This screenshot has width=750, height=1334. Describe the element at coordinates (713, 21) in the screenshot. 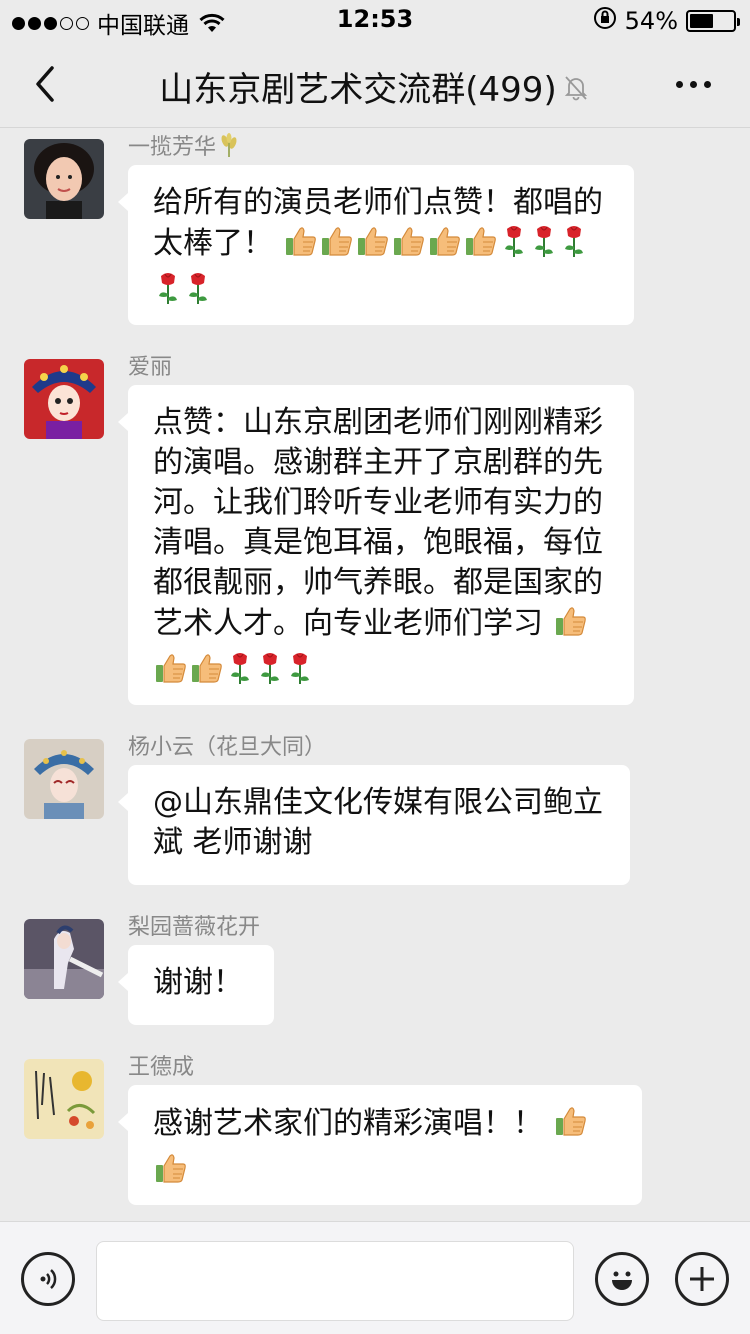

I see `battery-icon` at that location.